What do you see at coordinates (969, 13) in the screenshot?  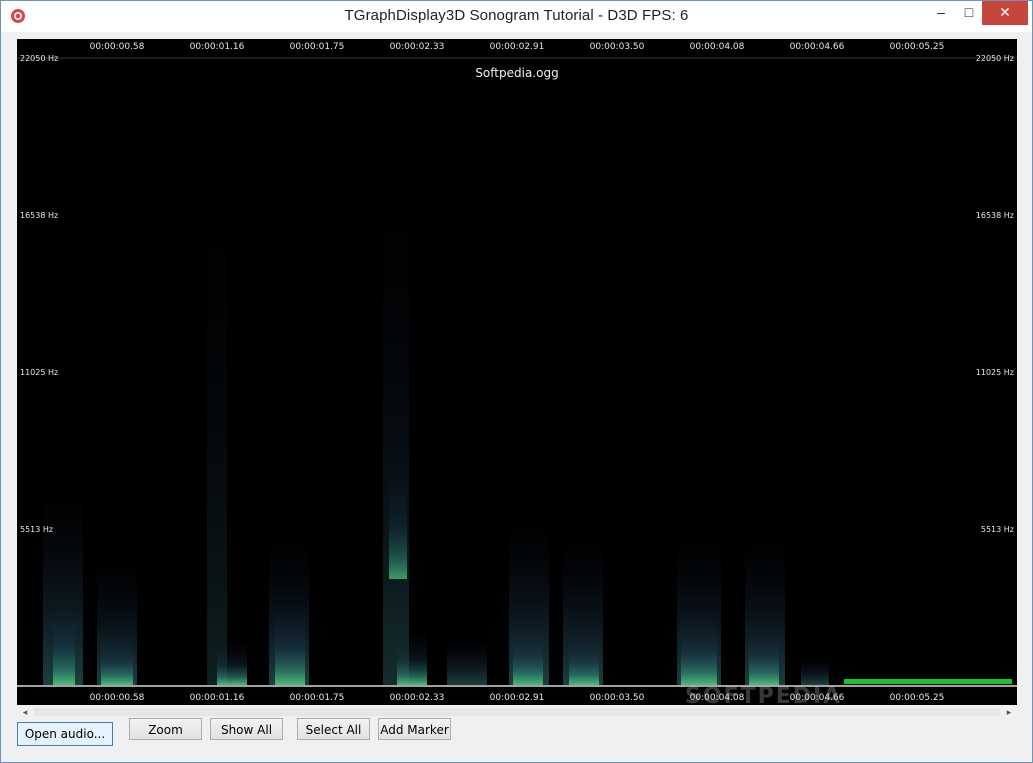 I see `maximize-button: □` at bounding box center [969, 13].